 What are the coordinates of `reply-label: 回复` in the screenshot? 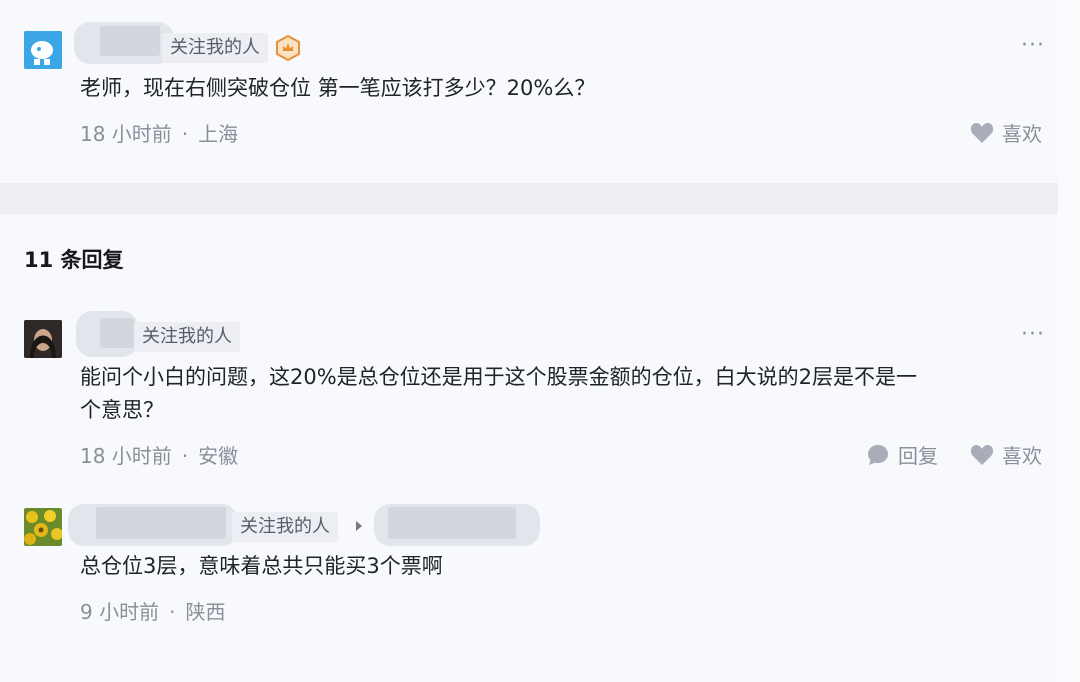 It's located at (918, 456).